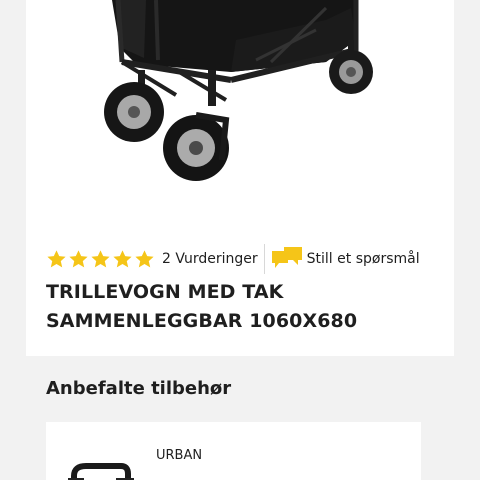 The height and width of the screenshot is (480, 480). Describe the element at coordinates (179, 455) in the screenshot. I see `accessory-brand: URBAN` at that location.